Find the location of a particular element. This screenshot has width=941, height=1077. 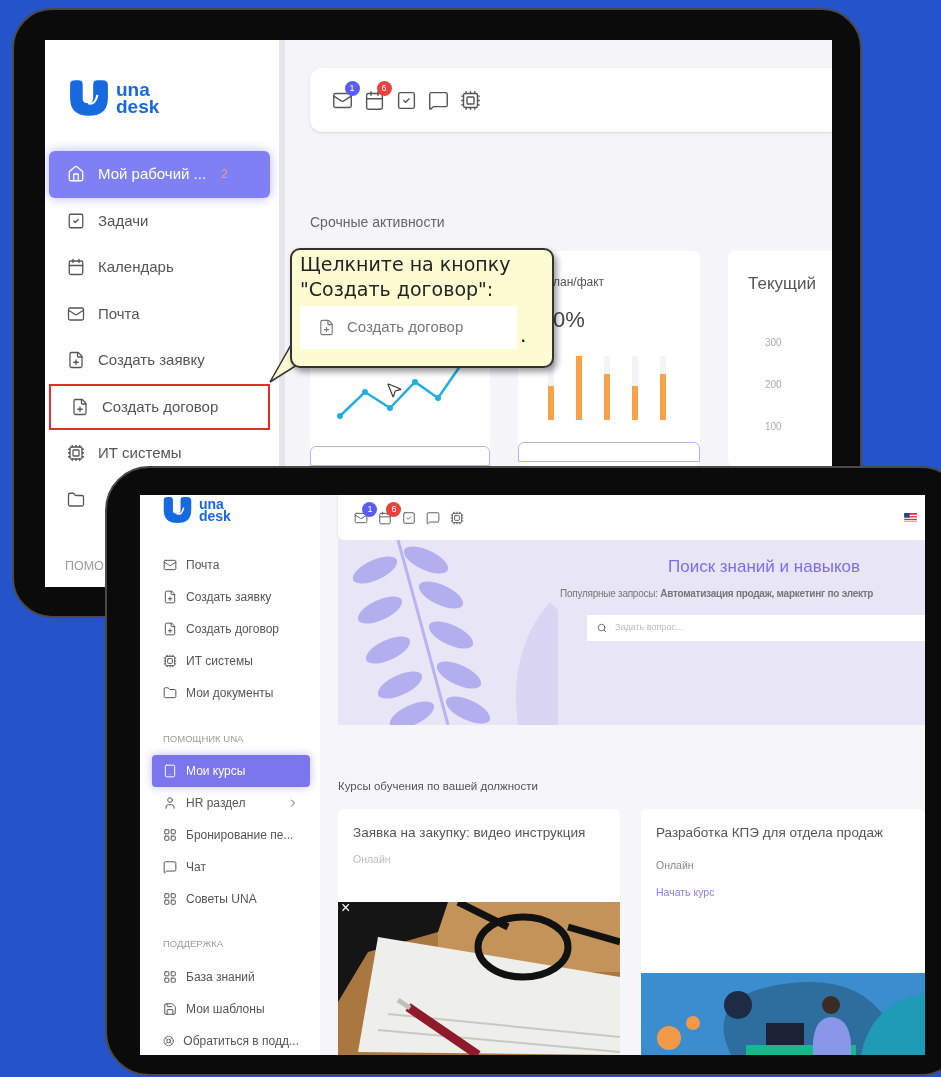

axis-label: 100 is located at coordinates (774, 426).